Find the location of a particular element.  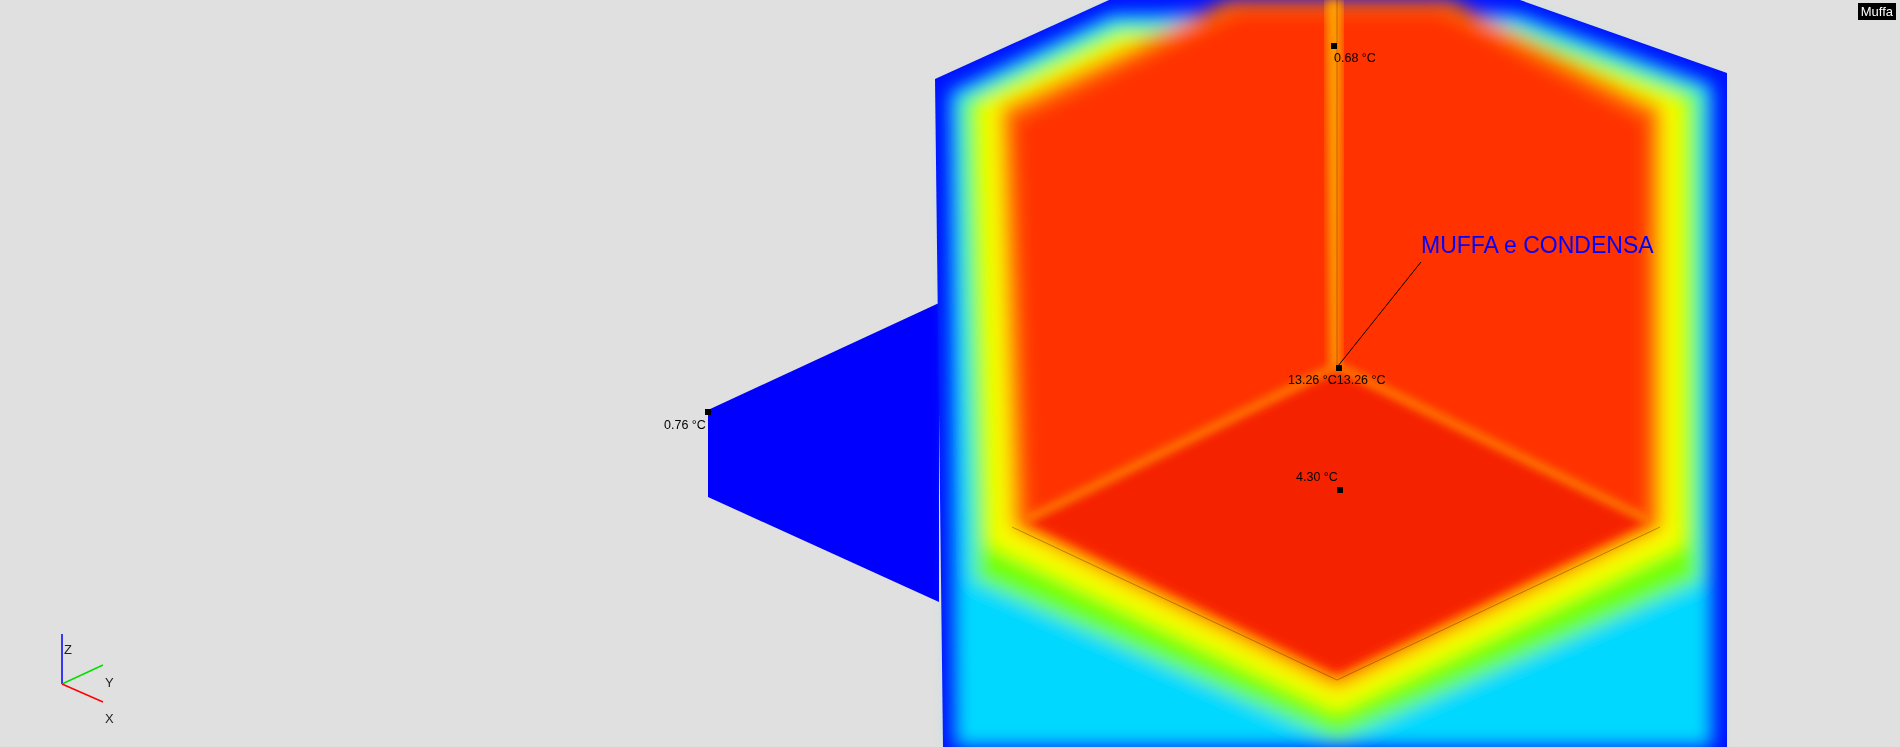

temperature-label: 13.26 °C13.26 °C is located at coordinates (1337, 380).